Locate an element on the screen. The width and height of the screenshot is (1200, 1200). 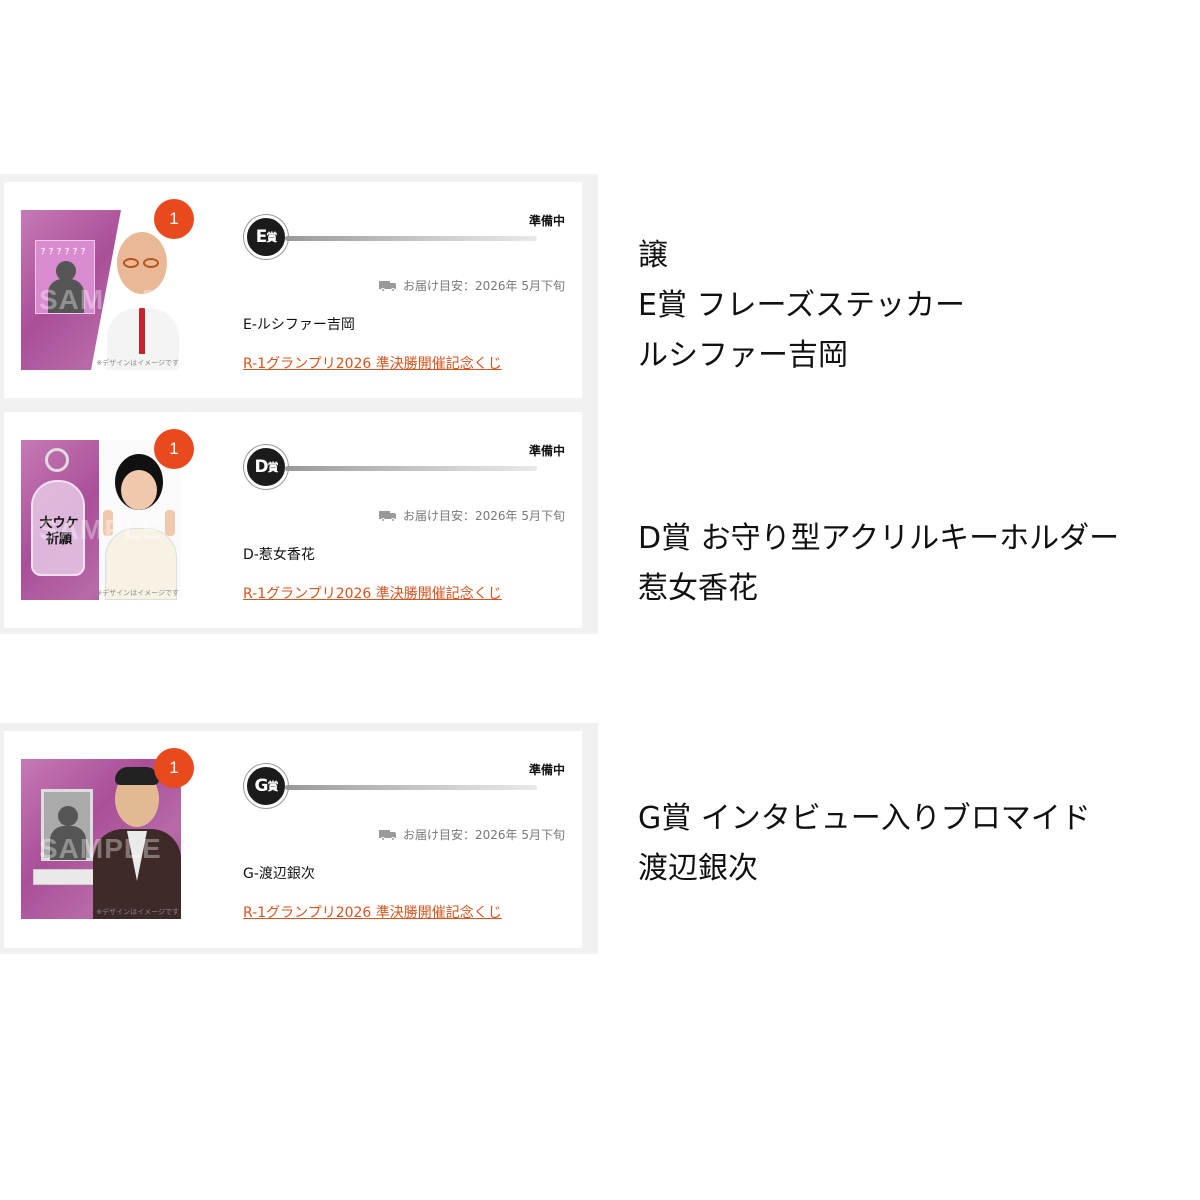
annotation-line: 渡辺銀次 is located at coordinates (698, 868).